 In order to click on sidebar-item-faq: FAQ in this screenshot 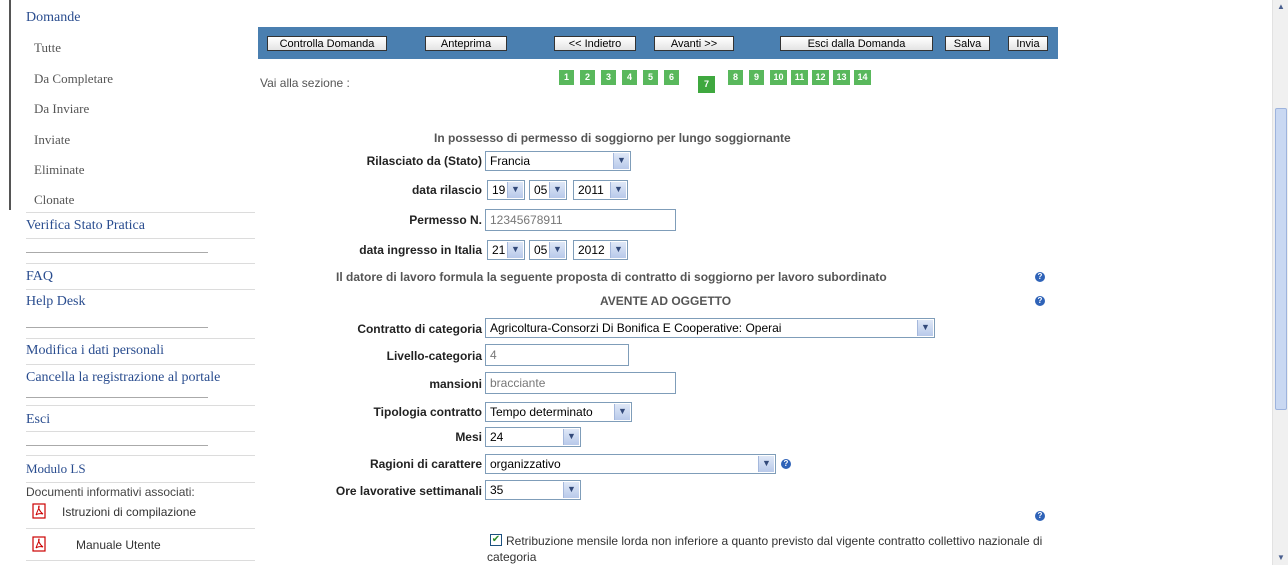, I will do `click(39, 277)`.